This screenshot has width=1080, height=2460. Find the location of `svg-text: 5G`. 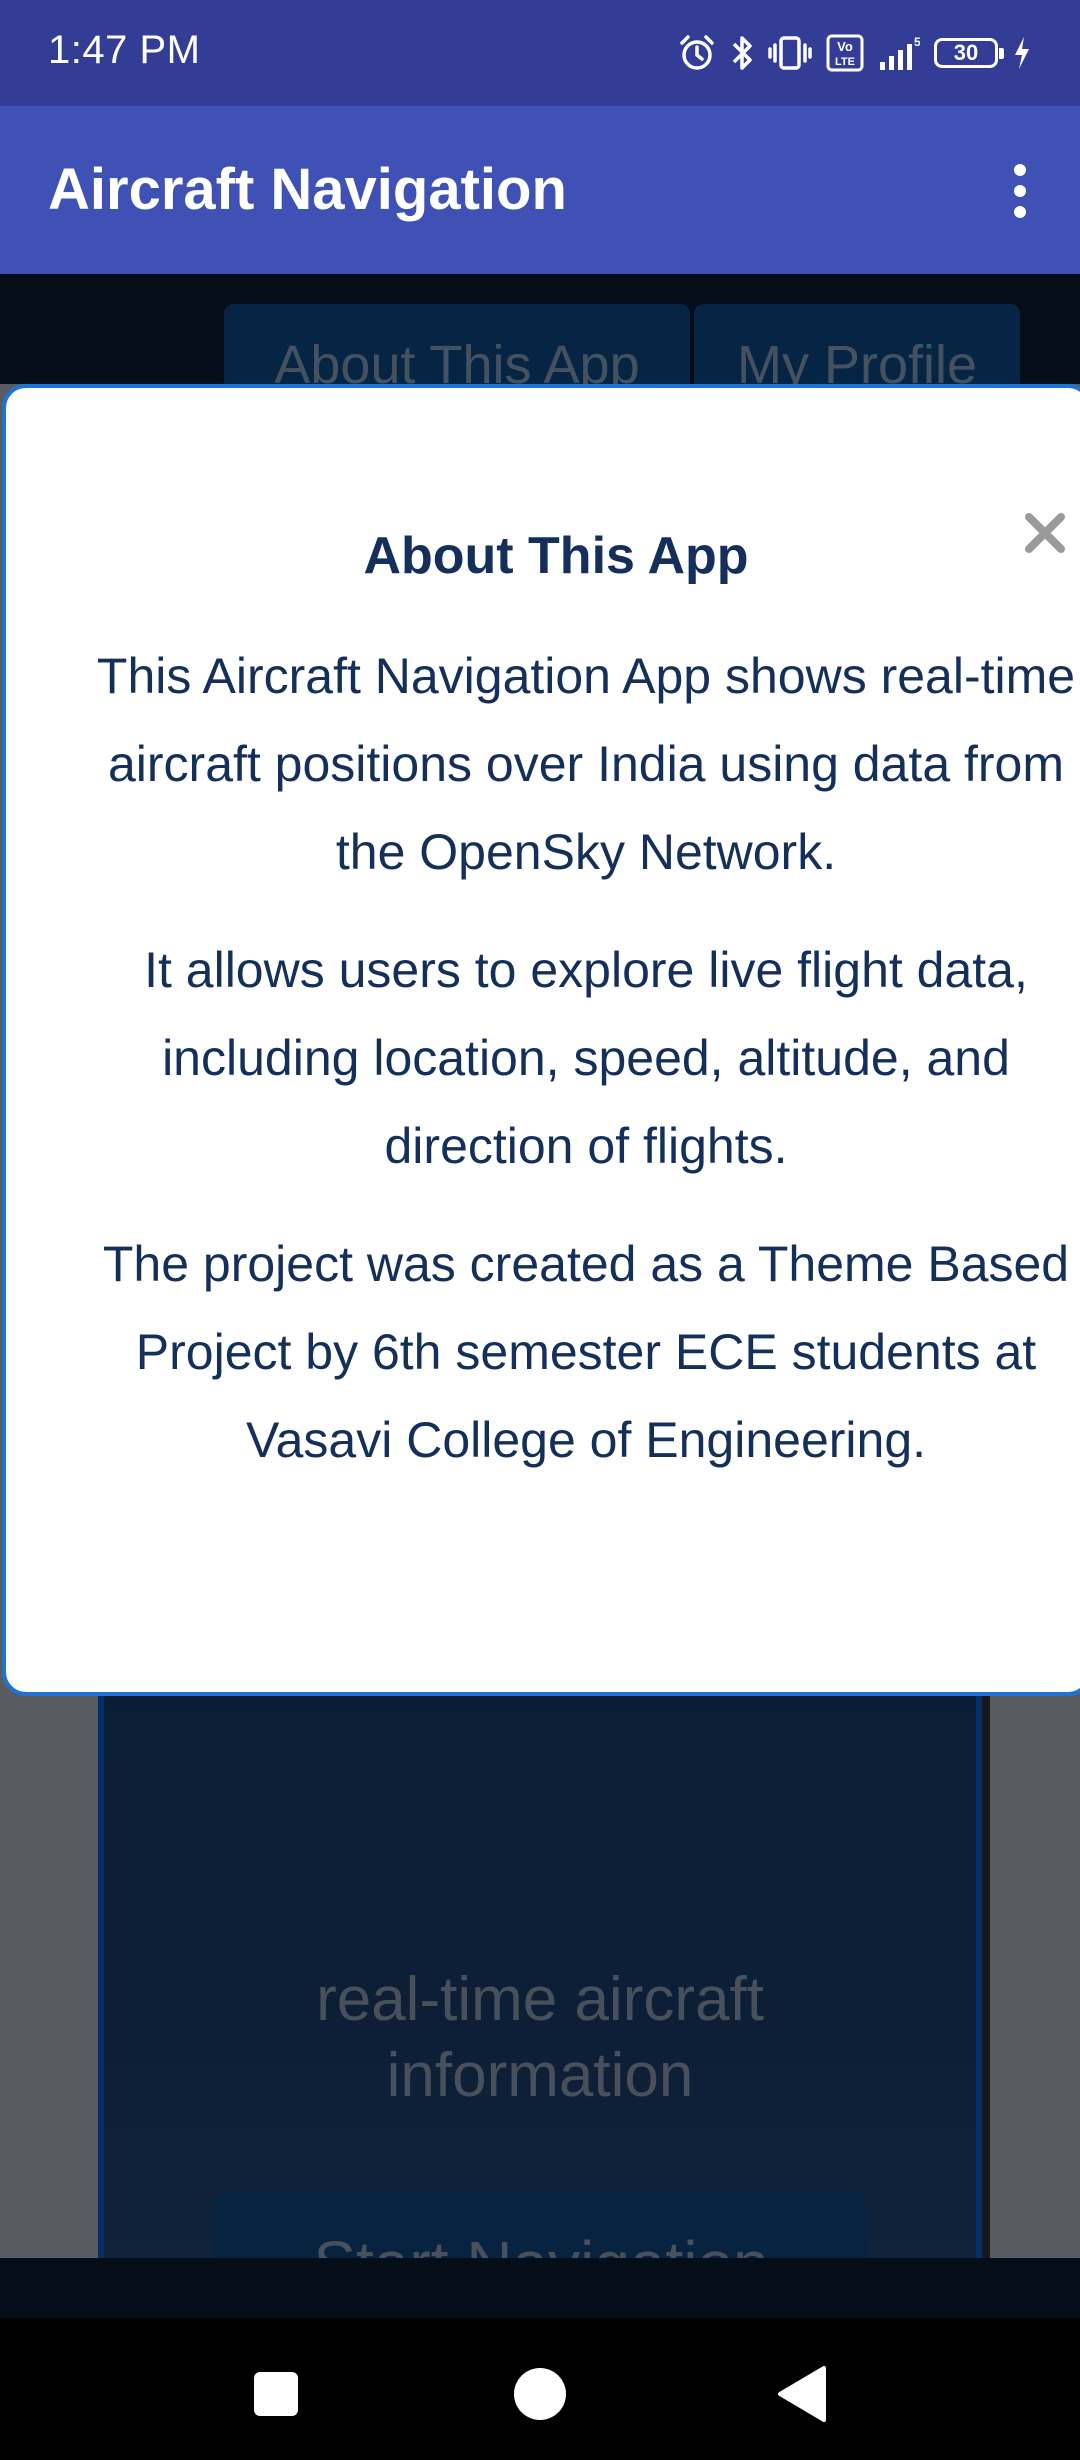

svg-text: 5G is located at coordinates (917, 42).